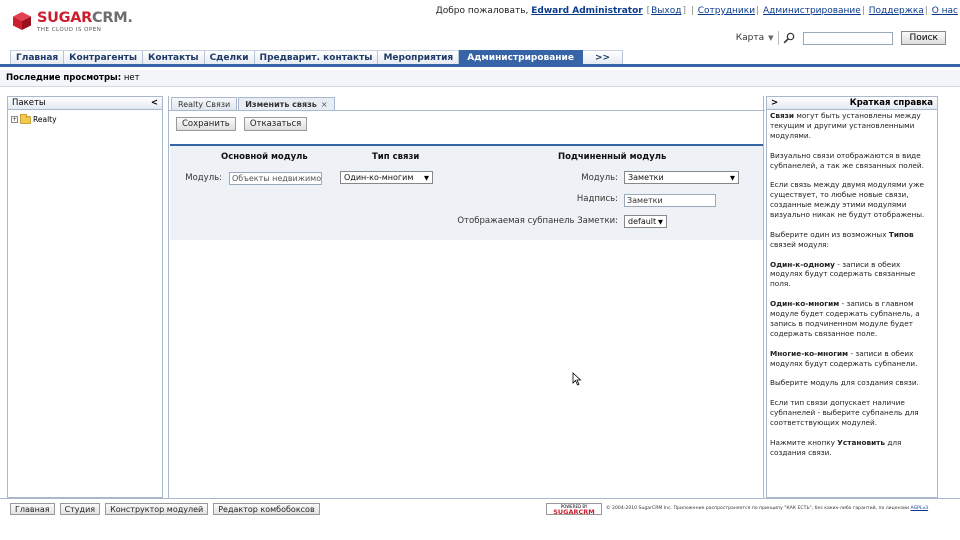 The image size is (960, 540). I want to click on tab-activities: Мероприятия, so click(419, 57).